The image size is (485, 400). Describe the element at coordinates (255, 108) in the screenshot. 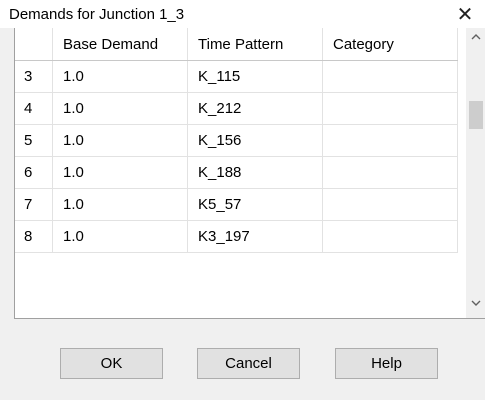

I see `time-pattern-cell: K_212` at that location.